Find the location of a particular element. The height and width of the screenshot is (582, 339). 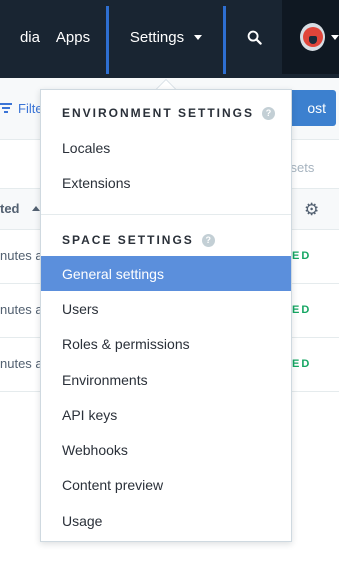

filter-icon is located at coordinates (6, 108).